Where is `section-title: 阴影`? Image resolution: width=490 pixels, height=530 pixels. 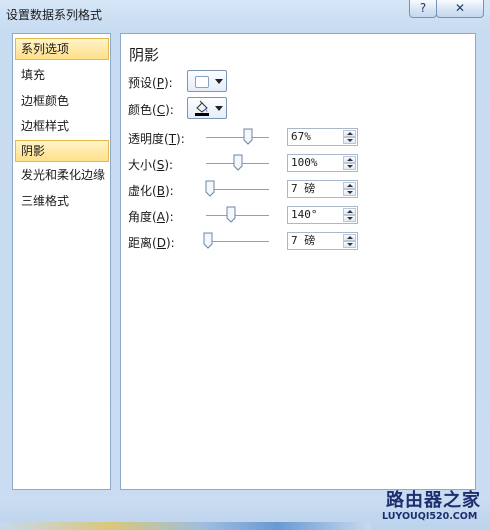
section-title: 阴影 is located at coordinates (144, 55).